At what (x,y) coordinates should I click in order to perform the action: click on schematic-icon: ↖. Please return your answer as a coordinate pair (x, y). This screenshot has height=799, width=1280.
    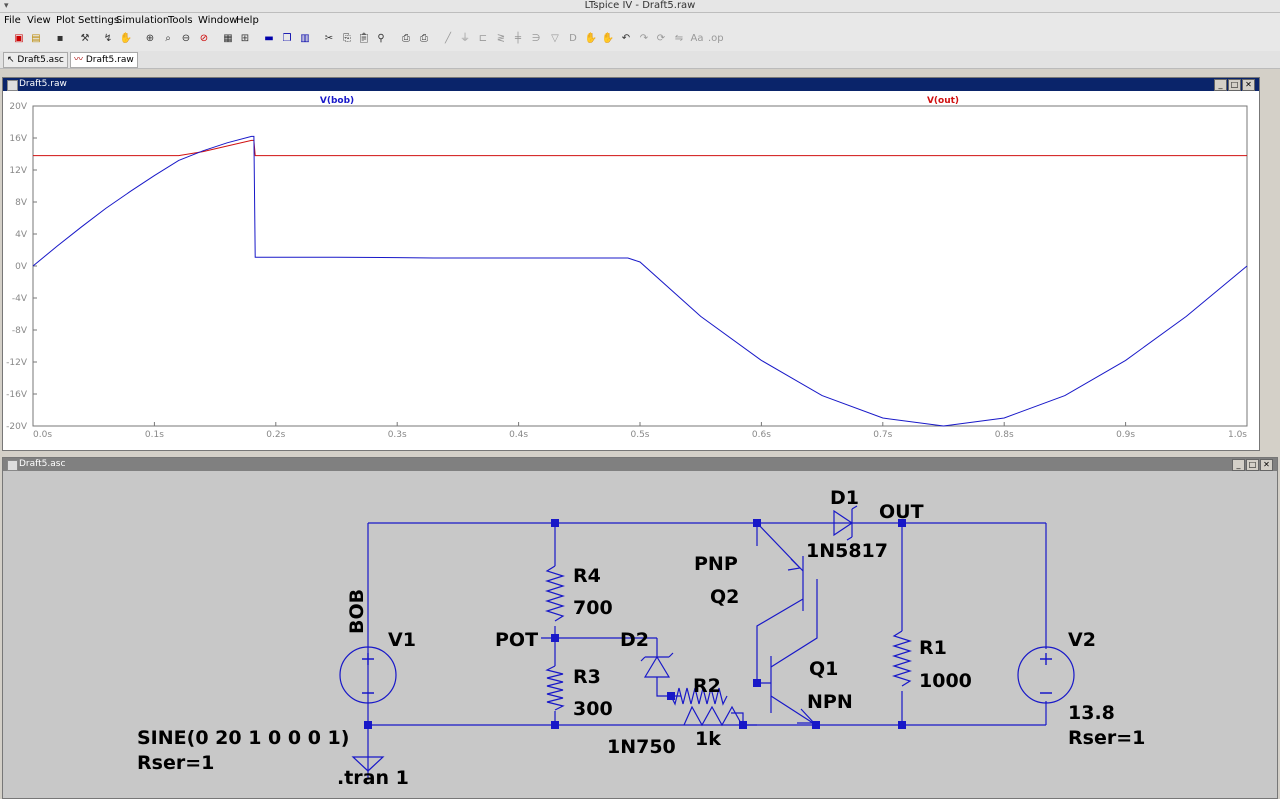
    Looking at the image, I should click on (12, 60).